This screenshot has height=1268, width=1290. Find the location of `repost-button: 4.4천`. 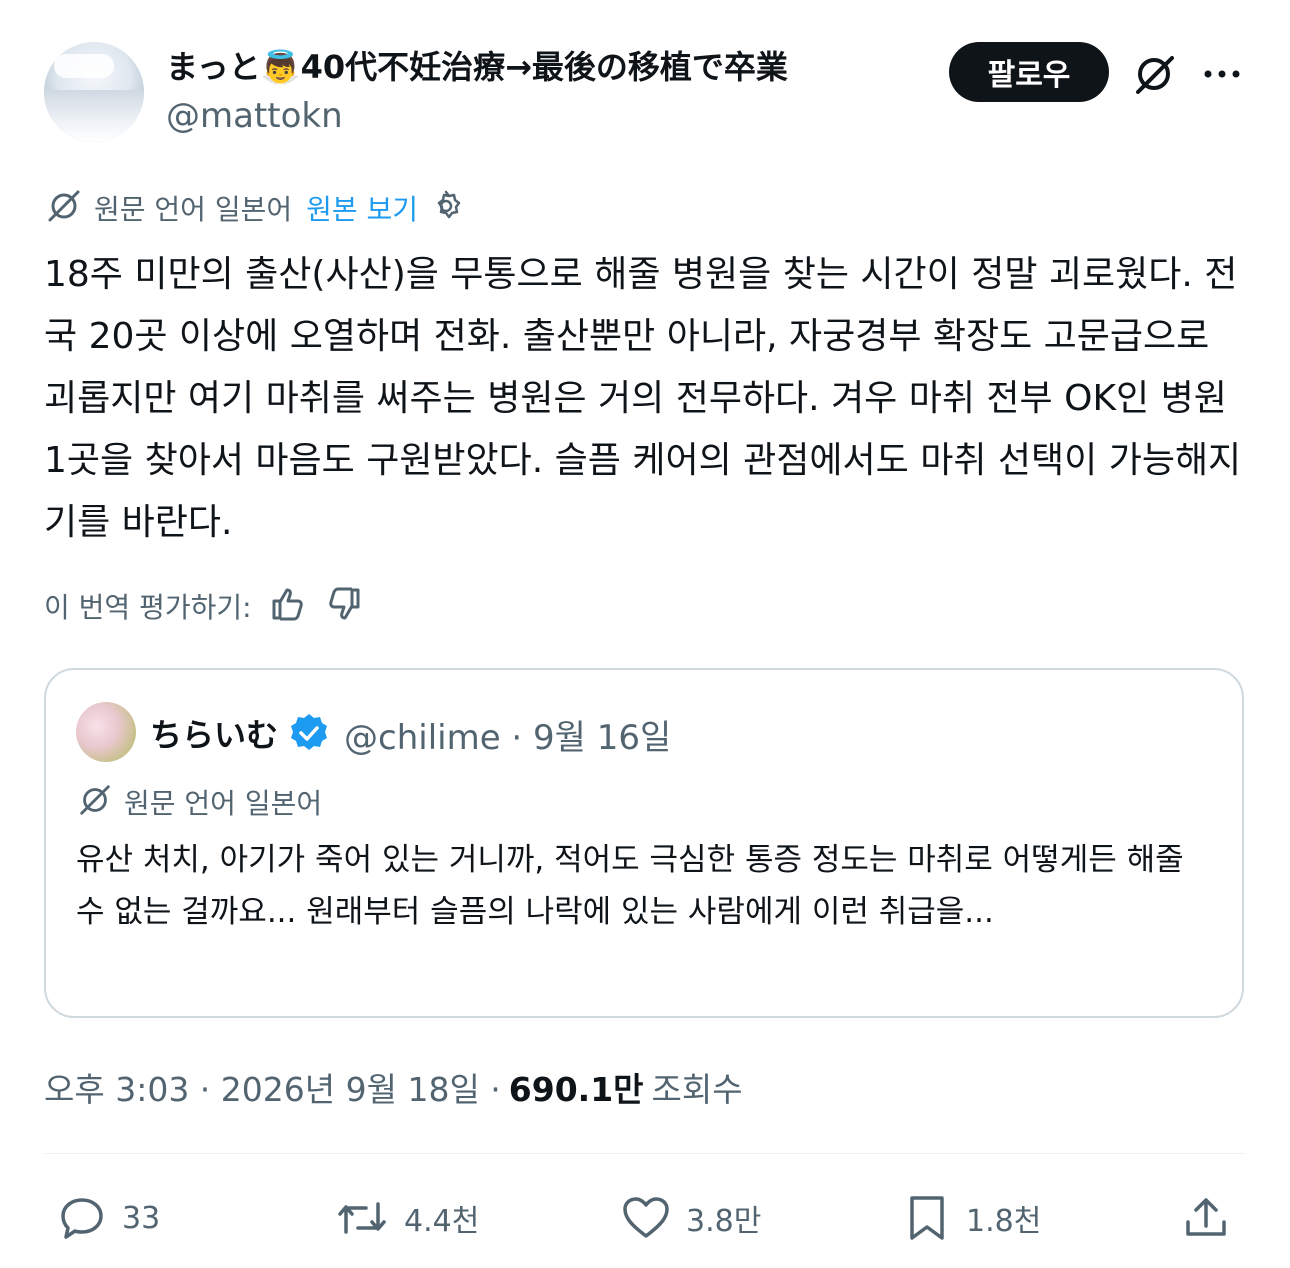

repost-button: 4.4천 is located at coordinates (406, 1218).